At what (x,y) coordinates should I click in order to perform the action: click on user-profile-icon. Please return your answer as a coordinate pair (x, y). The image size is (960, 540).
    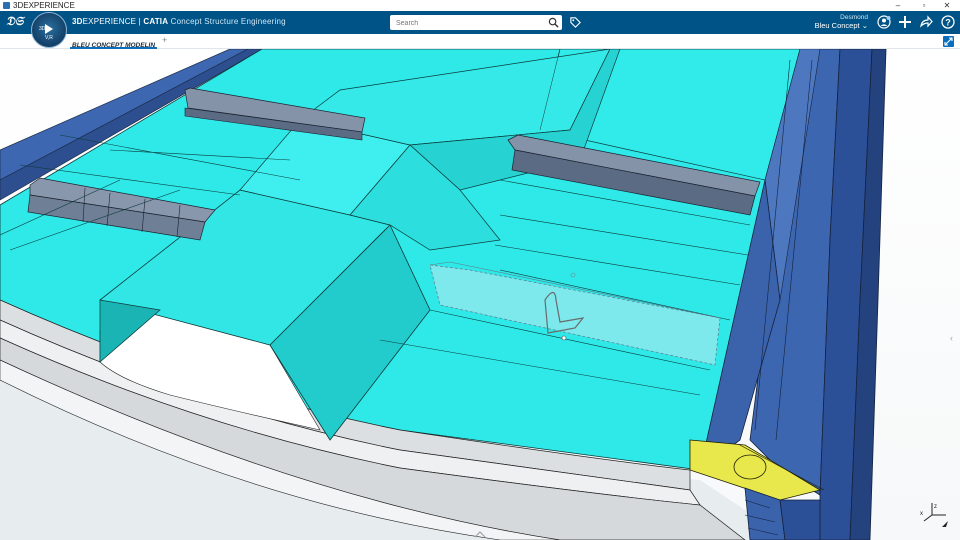
    Looking at the image, I should click on (884, 22).